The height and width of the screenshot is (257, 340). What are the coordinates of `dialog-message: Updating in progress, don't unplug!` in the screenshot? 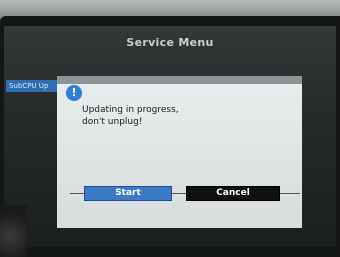 It's located at (182, 116).